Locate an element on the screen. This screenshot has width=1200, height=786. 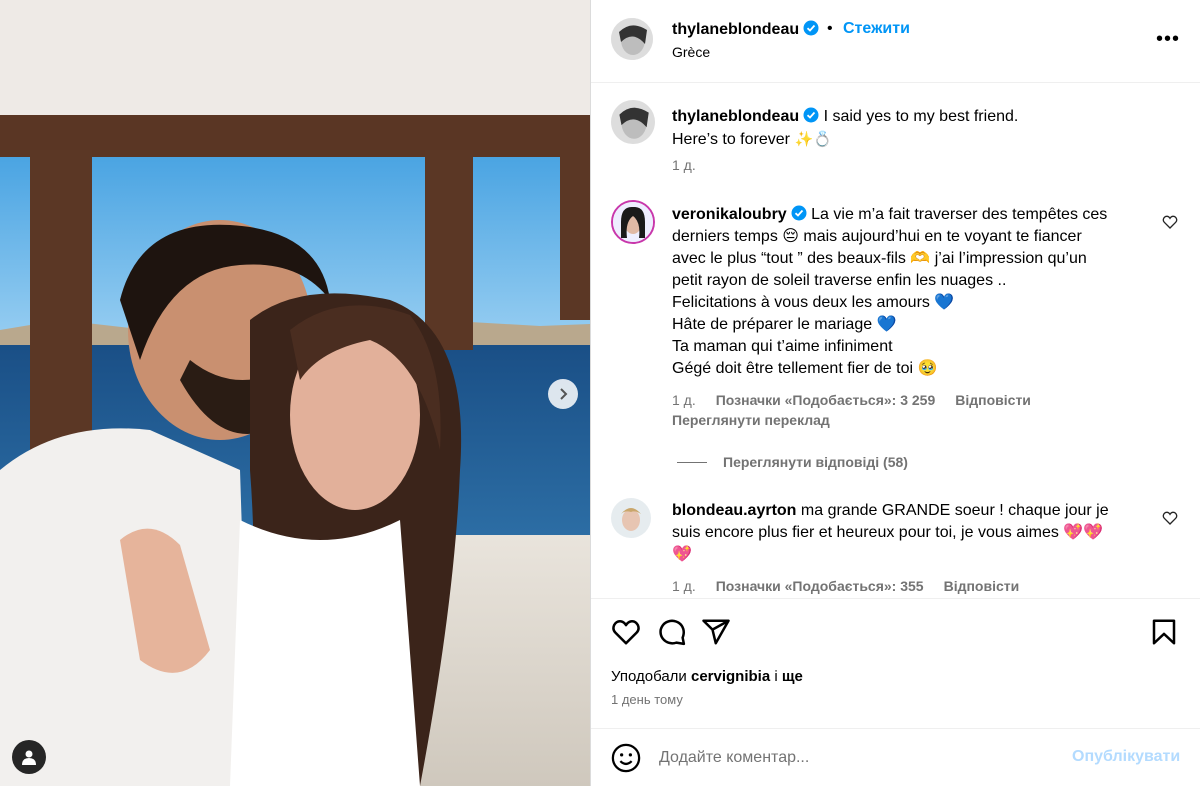
caption-author-avatar is located at coordinates (633, 122).